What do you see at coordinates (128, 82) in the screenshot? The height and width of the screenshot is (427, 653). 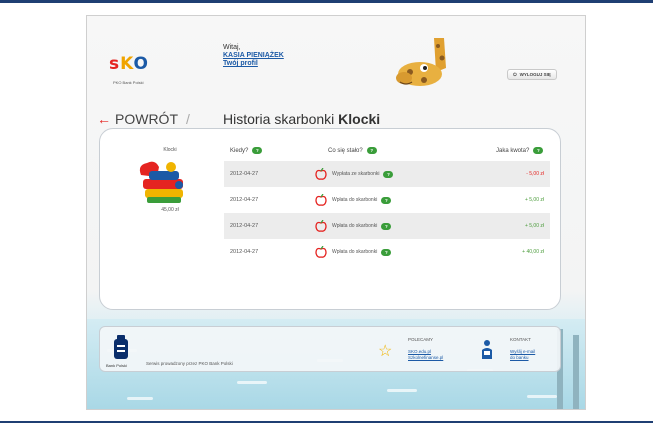 I see `logo-sub: PKO Bank Polski` at bounding box center [128, 82].